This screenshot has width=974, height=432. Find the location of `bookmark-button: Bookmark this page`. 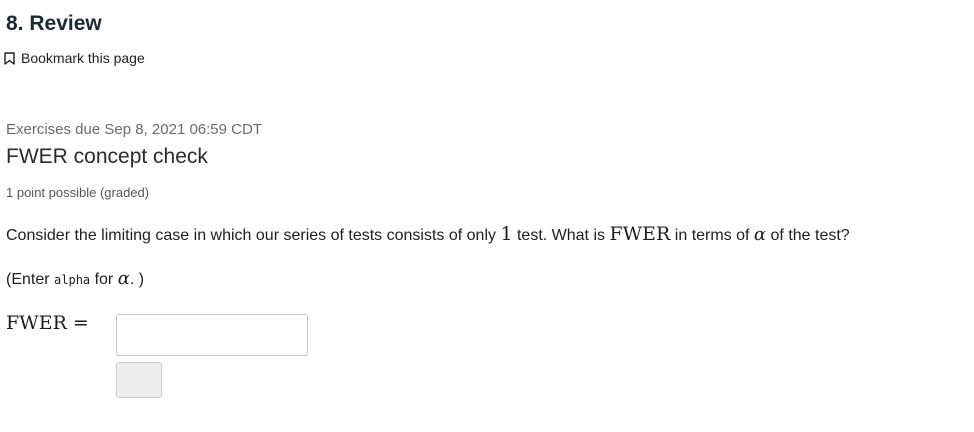

bookmark-button: Bookmark this page is located at coordinates (74, 58).